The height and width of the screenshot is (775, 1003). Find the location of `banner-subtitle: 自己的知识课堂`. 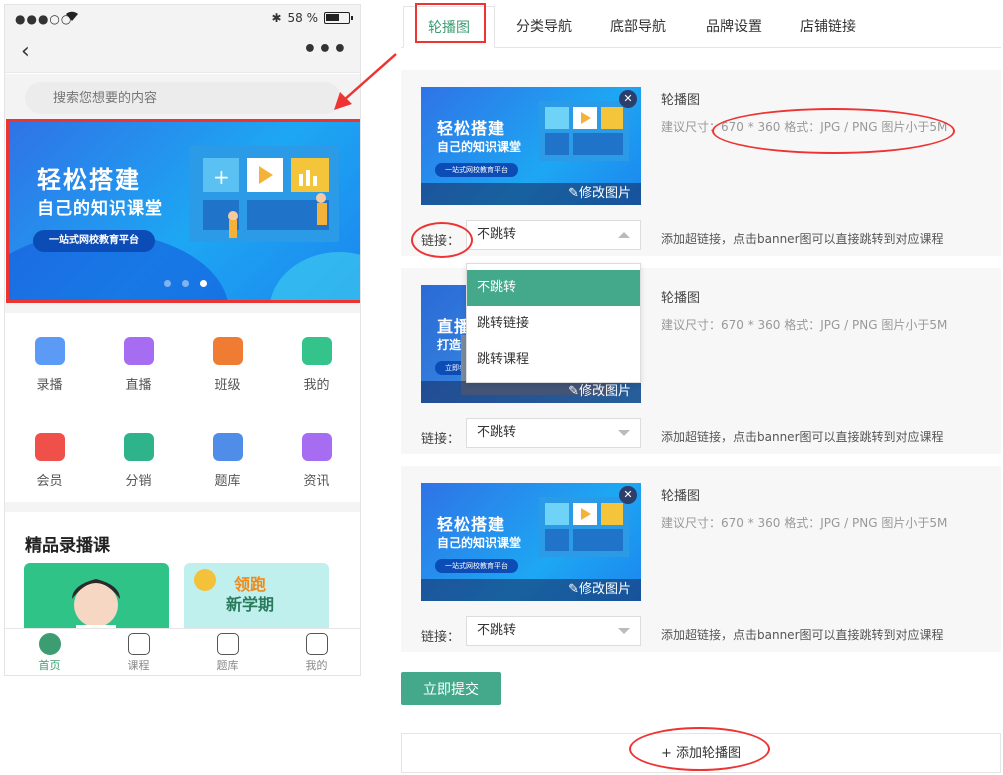

banner-subtitle: 自己的知识课堂 is located at coordinates (100, 209).